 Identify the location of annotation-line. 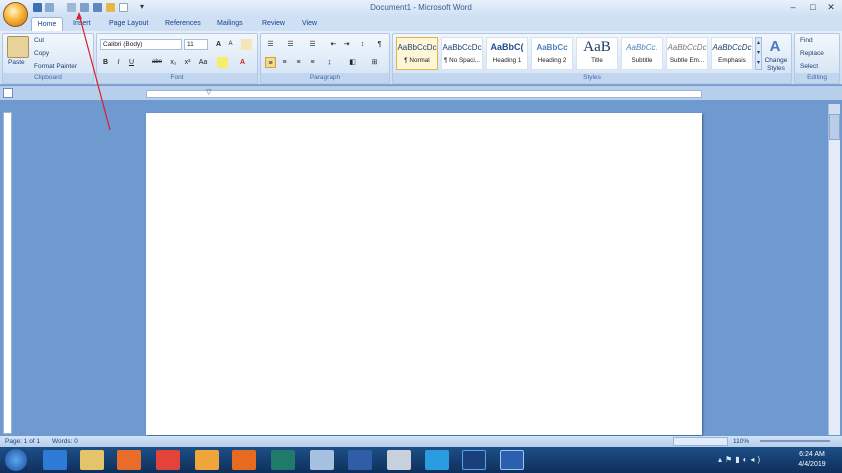
(94, 72).